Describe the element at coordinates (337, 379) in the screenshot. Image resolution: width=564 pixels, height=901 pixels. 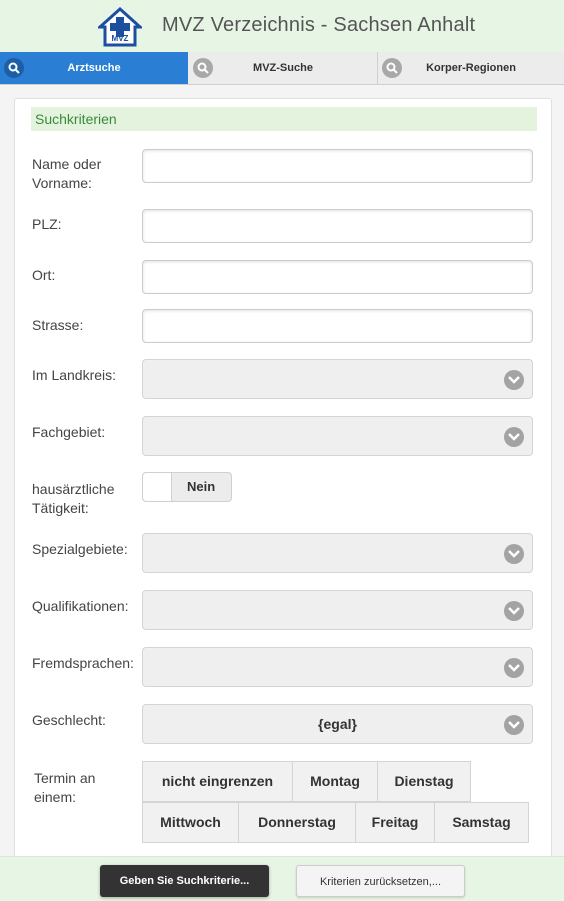
I see `landkreis-select` at that location.